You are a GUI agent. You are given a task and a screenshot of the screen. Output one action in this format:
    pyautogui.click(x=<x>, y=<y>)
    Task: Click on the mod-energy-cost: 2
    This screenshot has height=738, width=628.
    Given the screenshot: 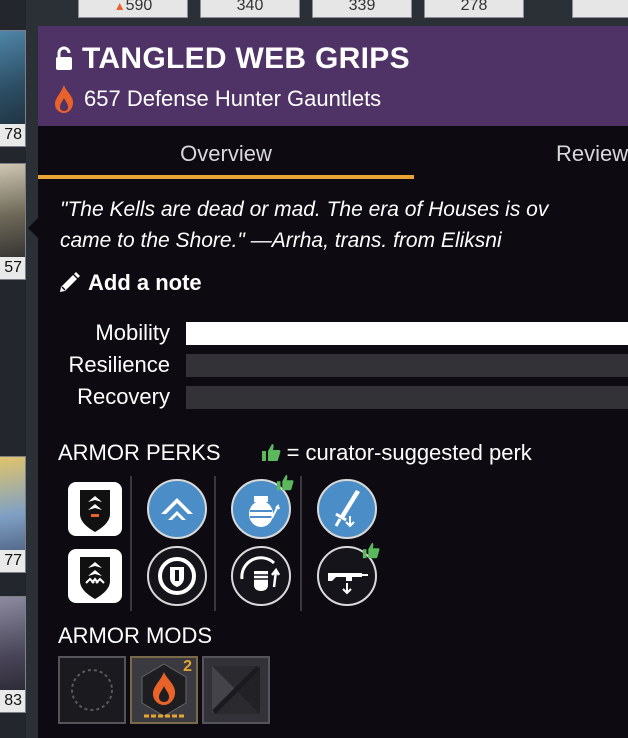 What is the action you would take?
    pyautogui.click(x=187, y=666)
    